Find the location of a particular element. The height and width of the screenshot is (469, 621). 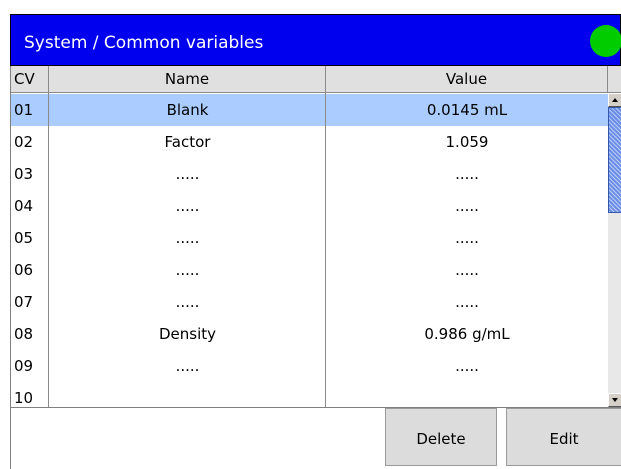

scroll-down-button is located at coordinates (614, 400).